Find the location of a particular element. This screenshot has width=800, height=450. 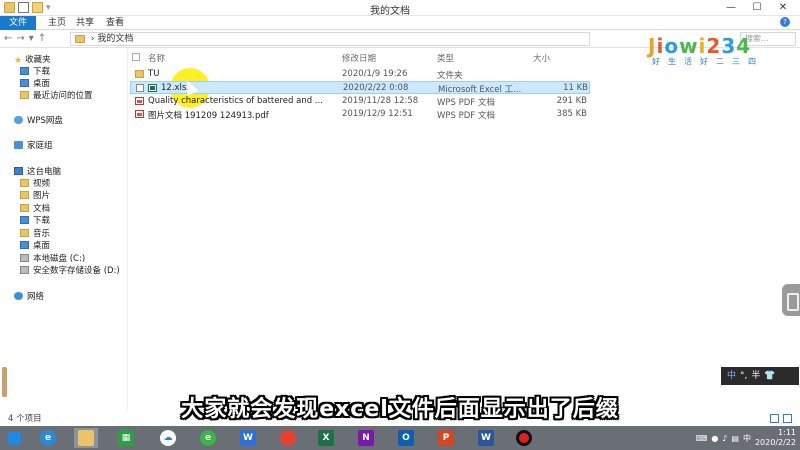

back-arrow-icon: ← is located at coordinates (8, 38).